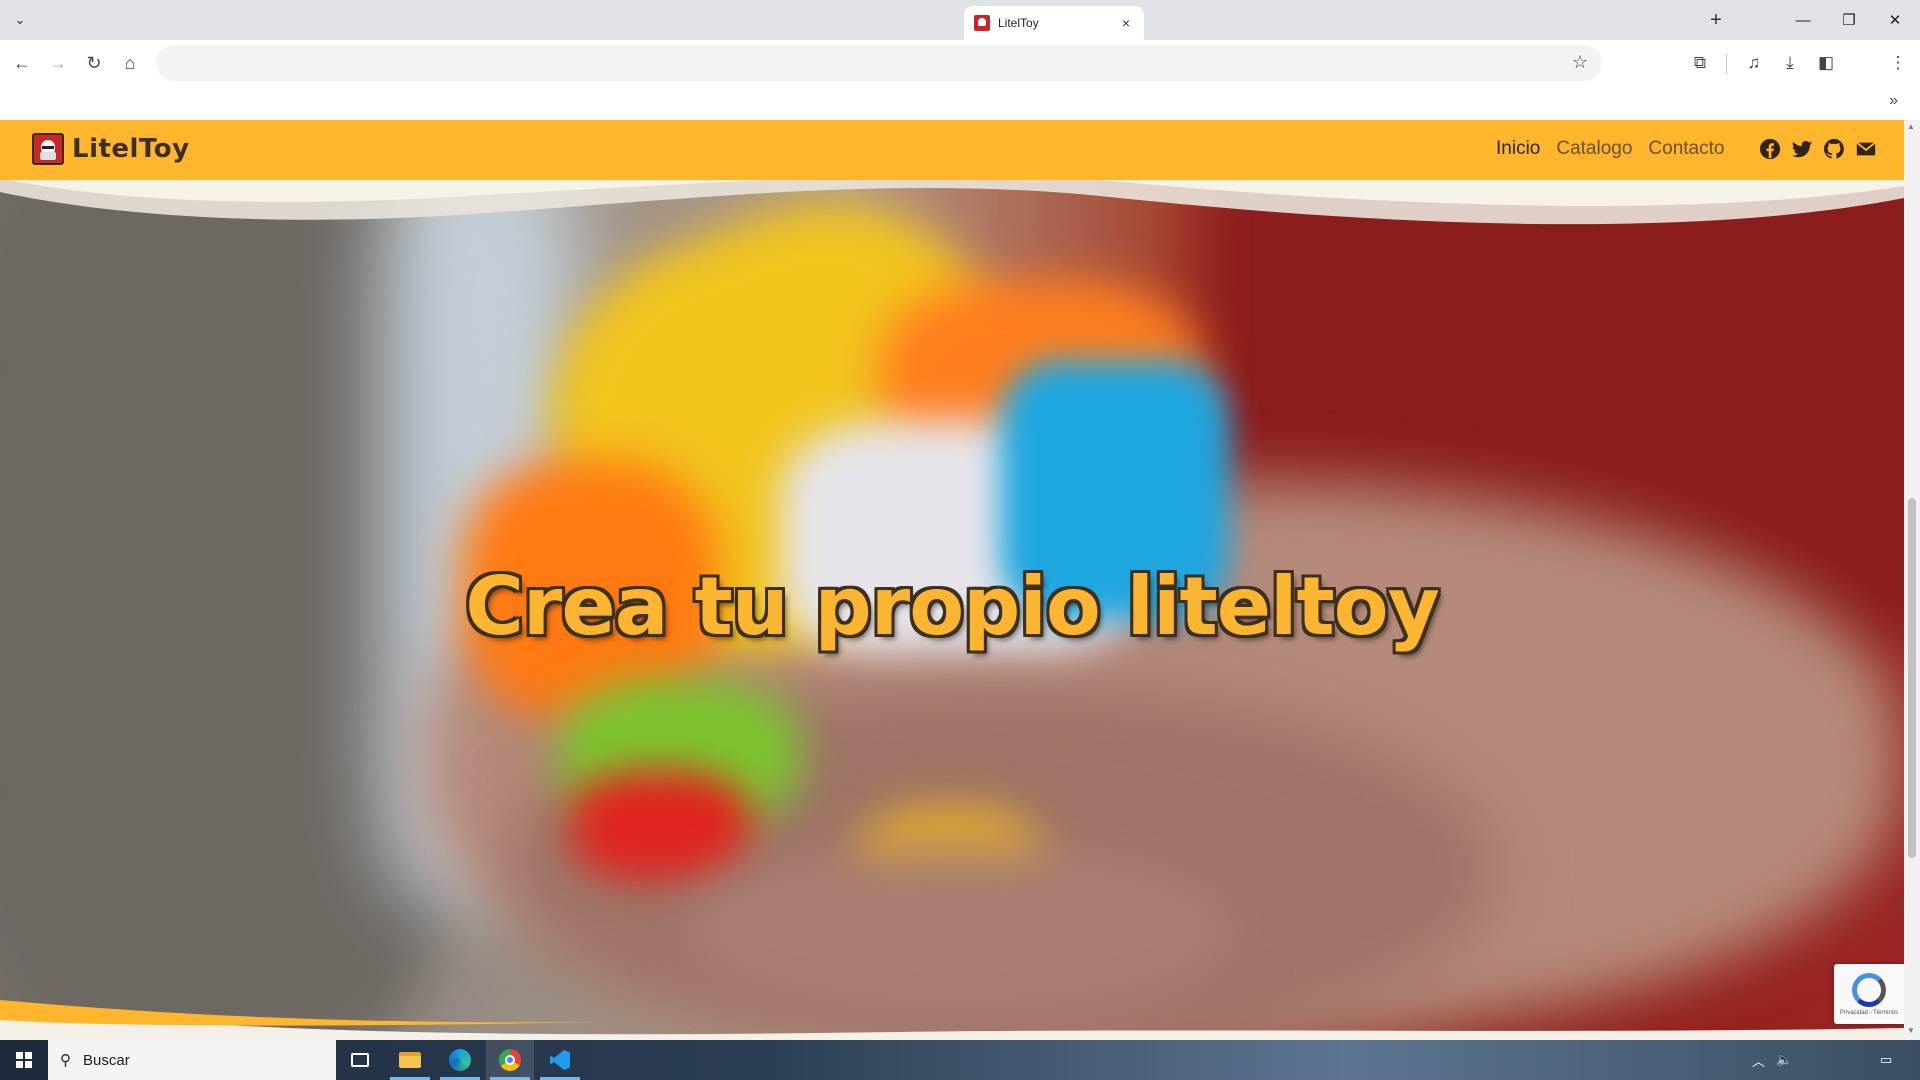 This screenshot has height=1080, width=1920. I want to click on tab-title: LitelToy, so click(1018, 23).